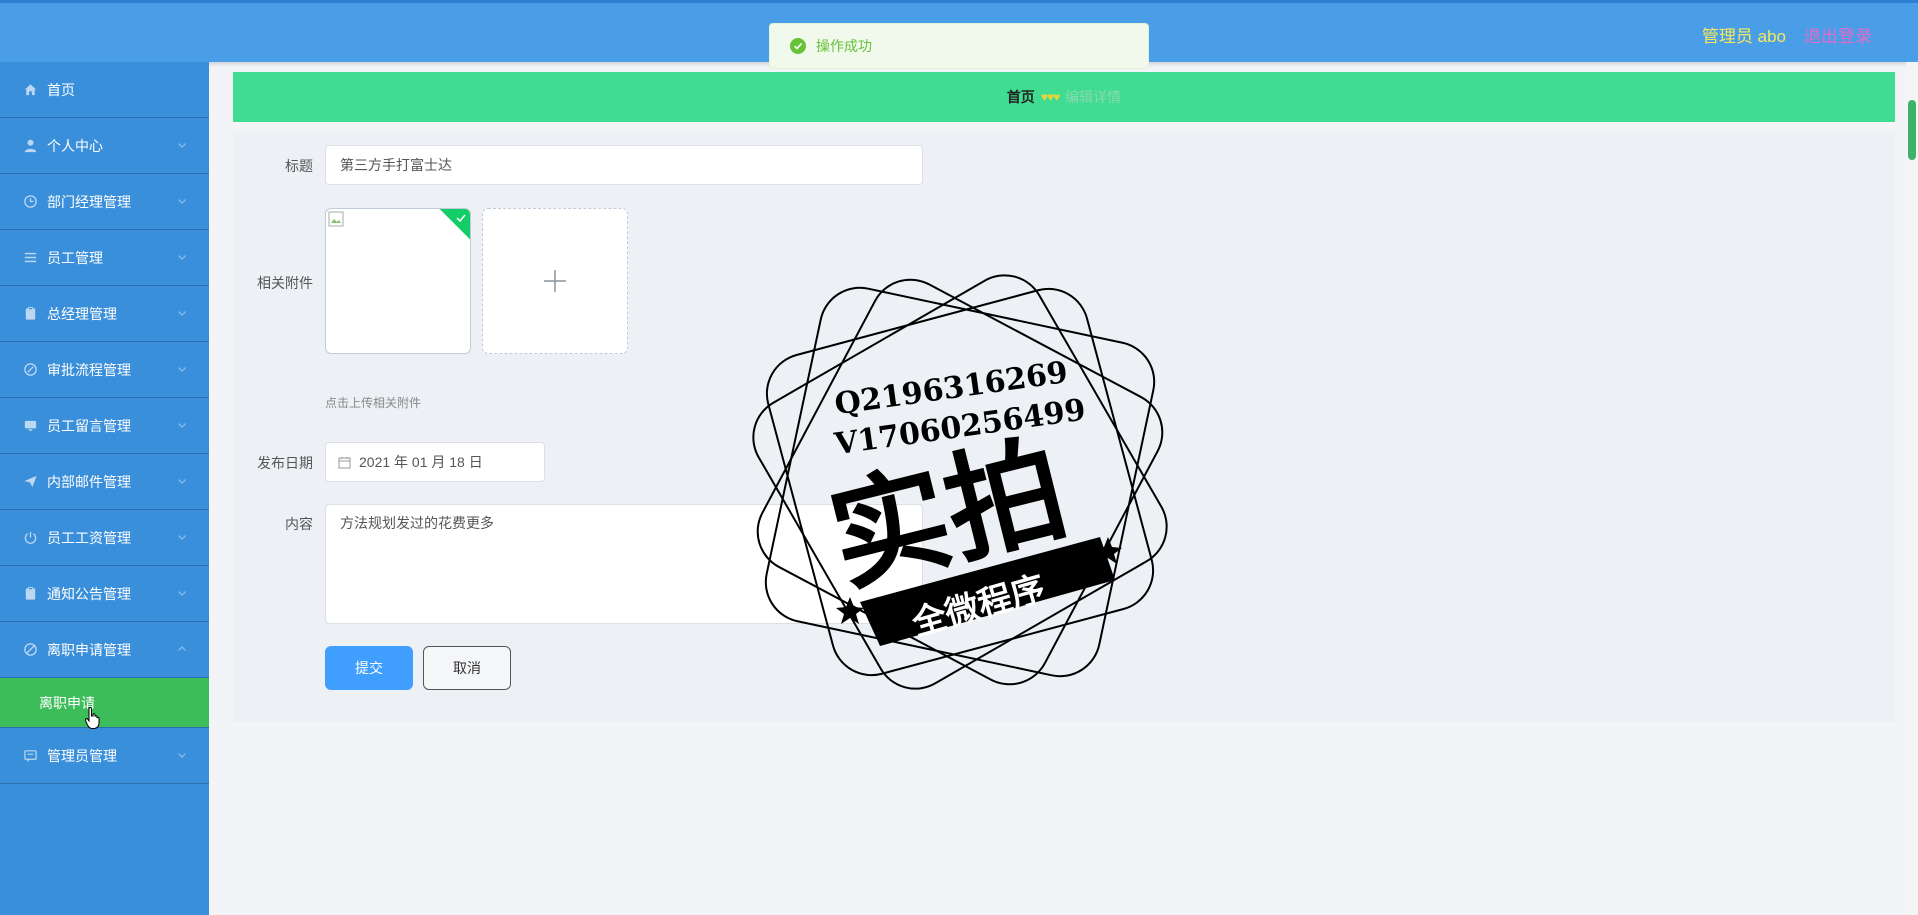  I want to click on uploaded-image-thumbnail, so click(398, 281).